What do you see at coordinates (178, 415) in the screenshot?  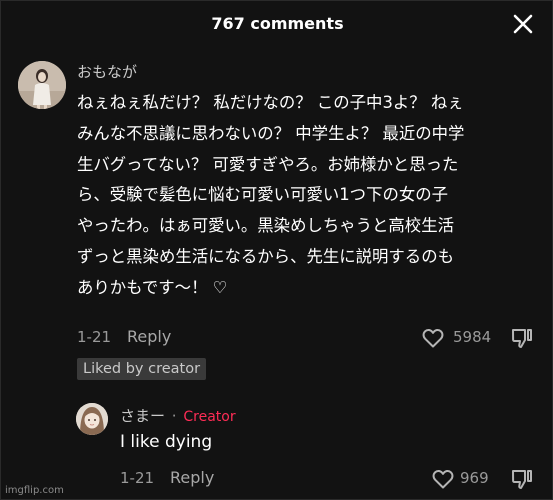 I see `comment-username-row: さまー · Creator` at bounding box center [178, 415].